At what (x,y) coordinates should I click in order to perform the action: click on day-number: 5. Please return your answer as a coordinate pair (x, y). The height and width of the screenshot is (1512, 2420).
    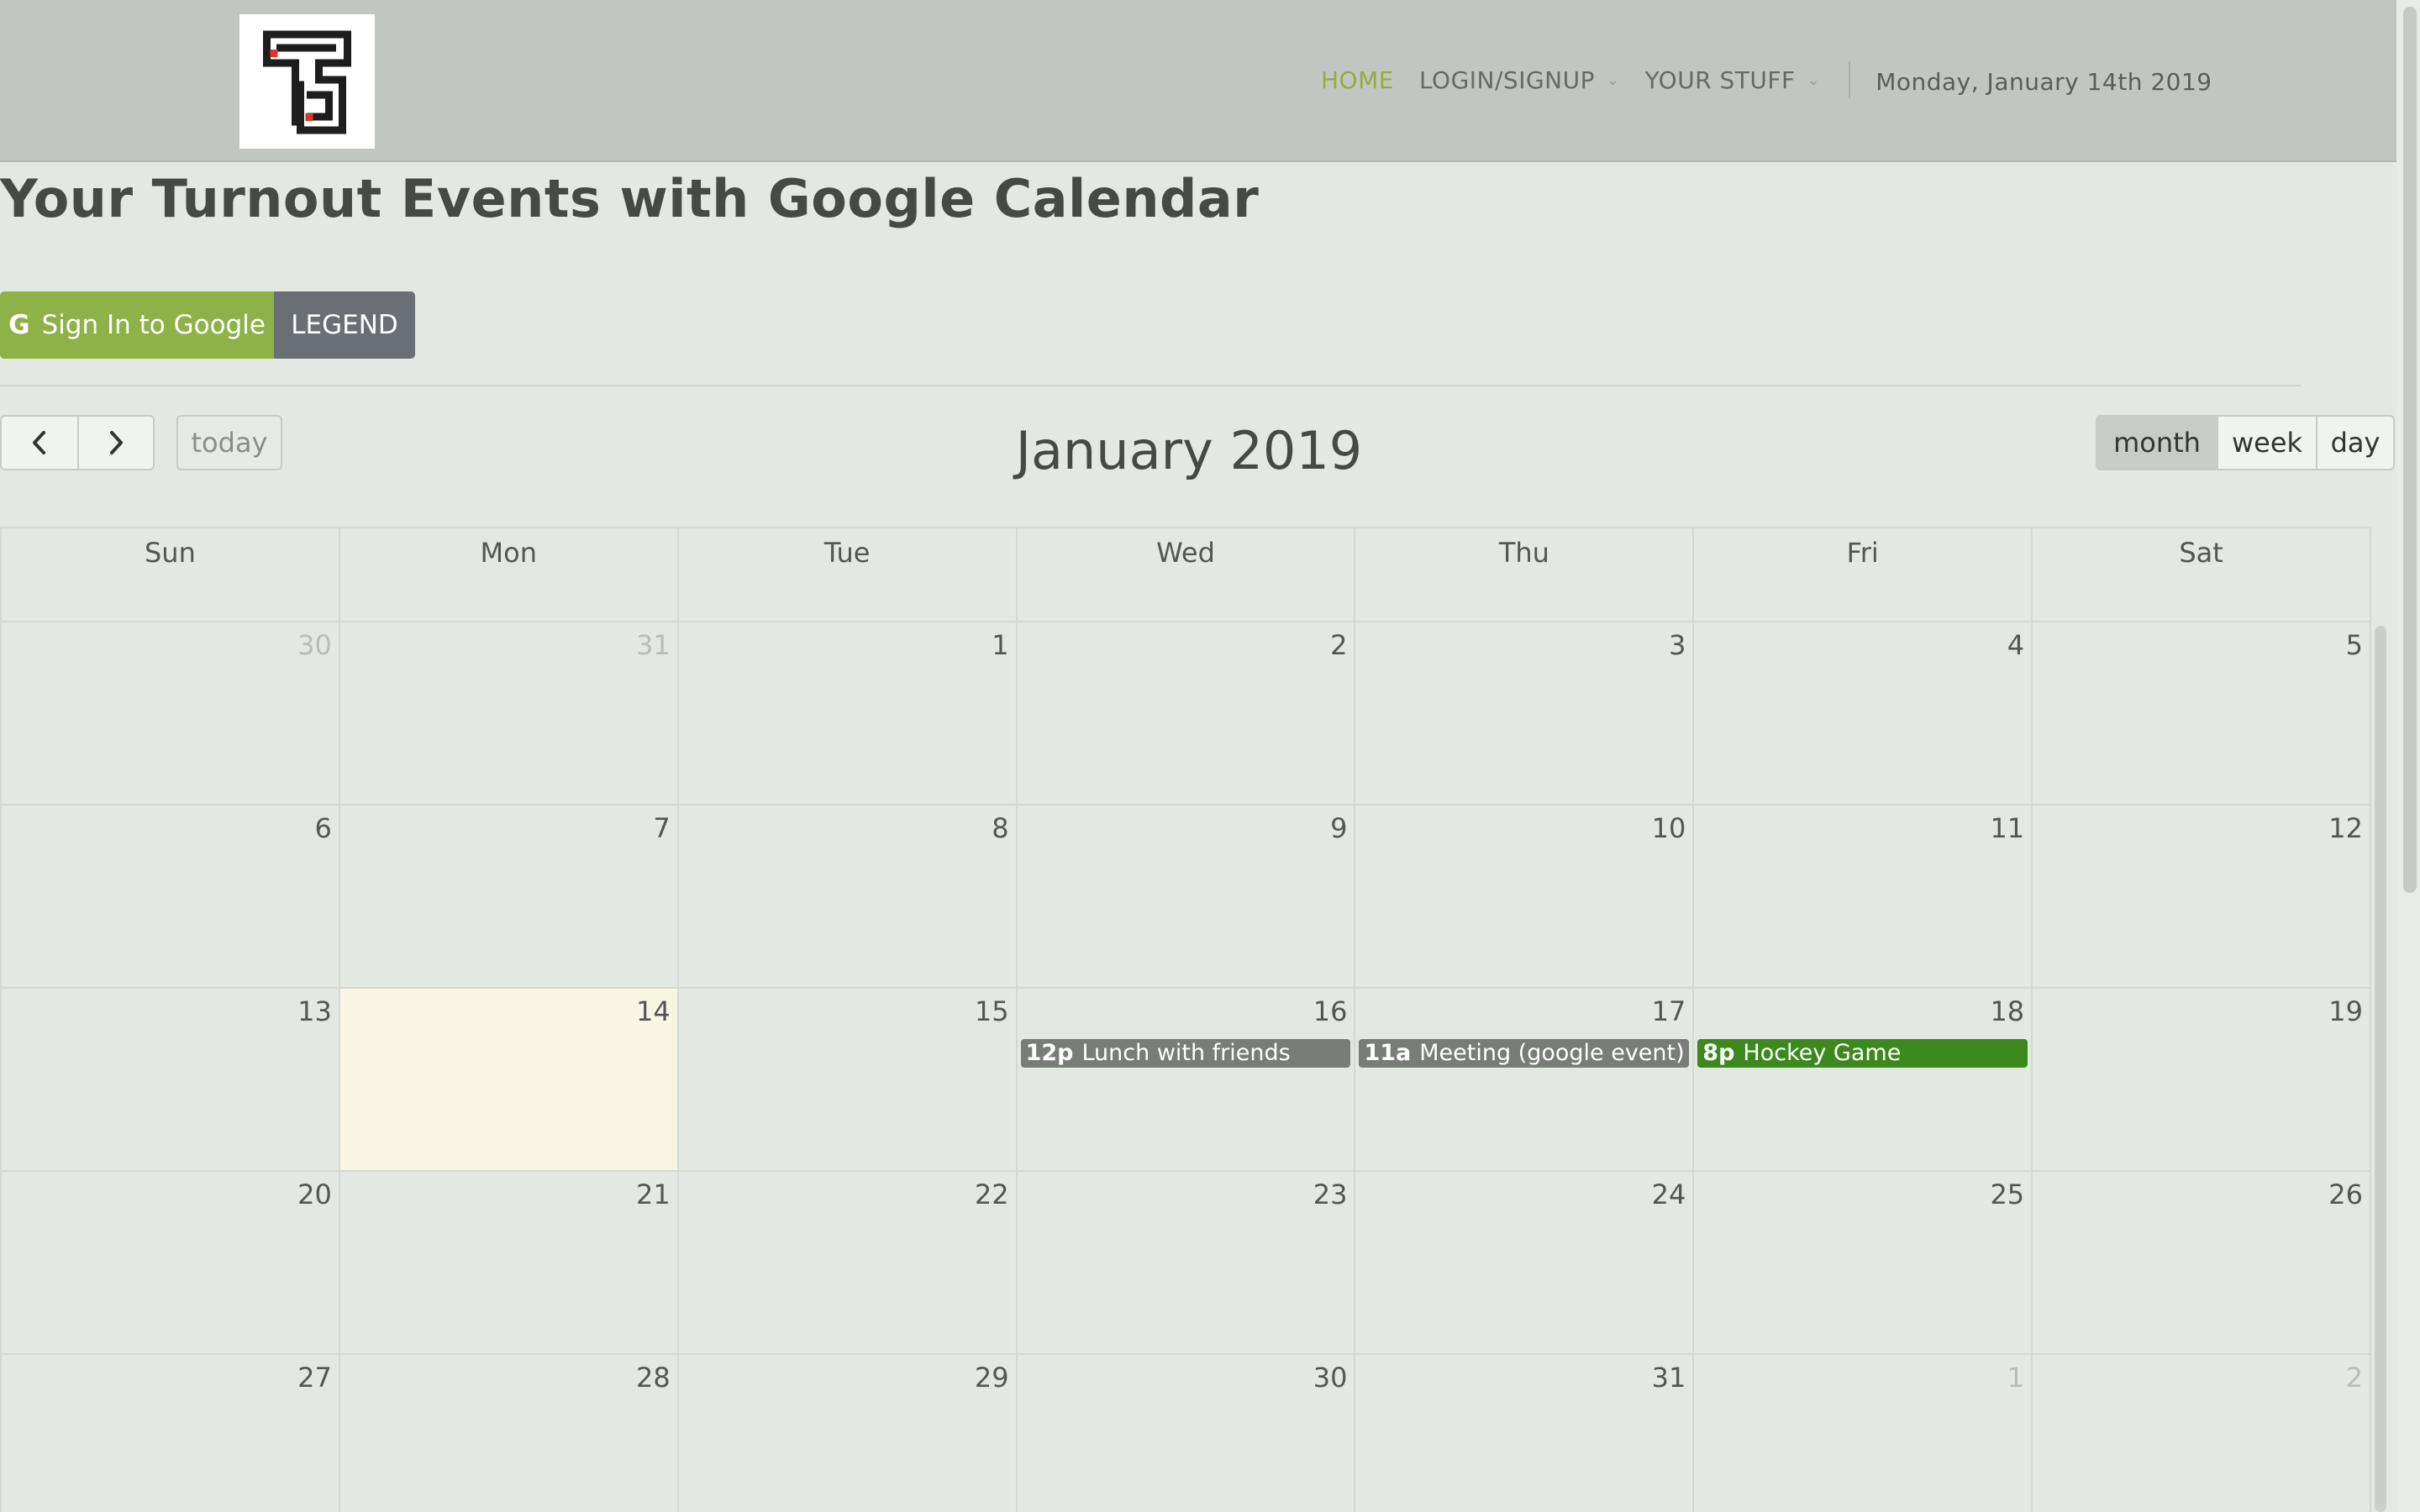
    Looking at the image, I should click on (2354, 645).